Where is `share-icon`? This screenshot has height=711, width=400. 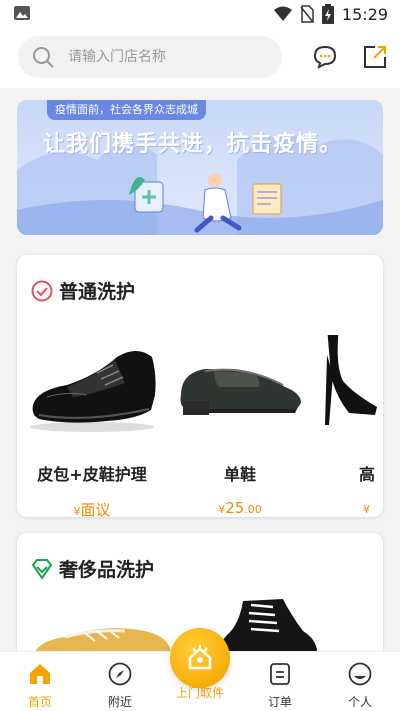 share-icon is located at coordinates (375, 57).